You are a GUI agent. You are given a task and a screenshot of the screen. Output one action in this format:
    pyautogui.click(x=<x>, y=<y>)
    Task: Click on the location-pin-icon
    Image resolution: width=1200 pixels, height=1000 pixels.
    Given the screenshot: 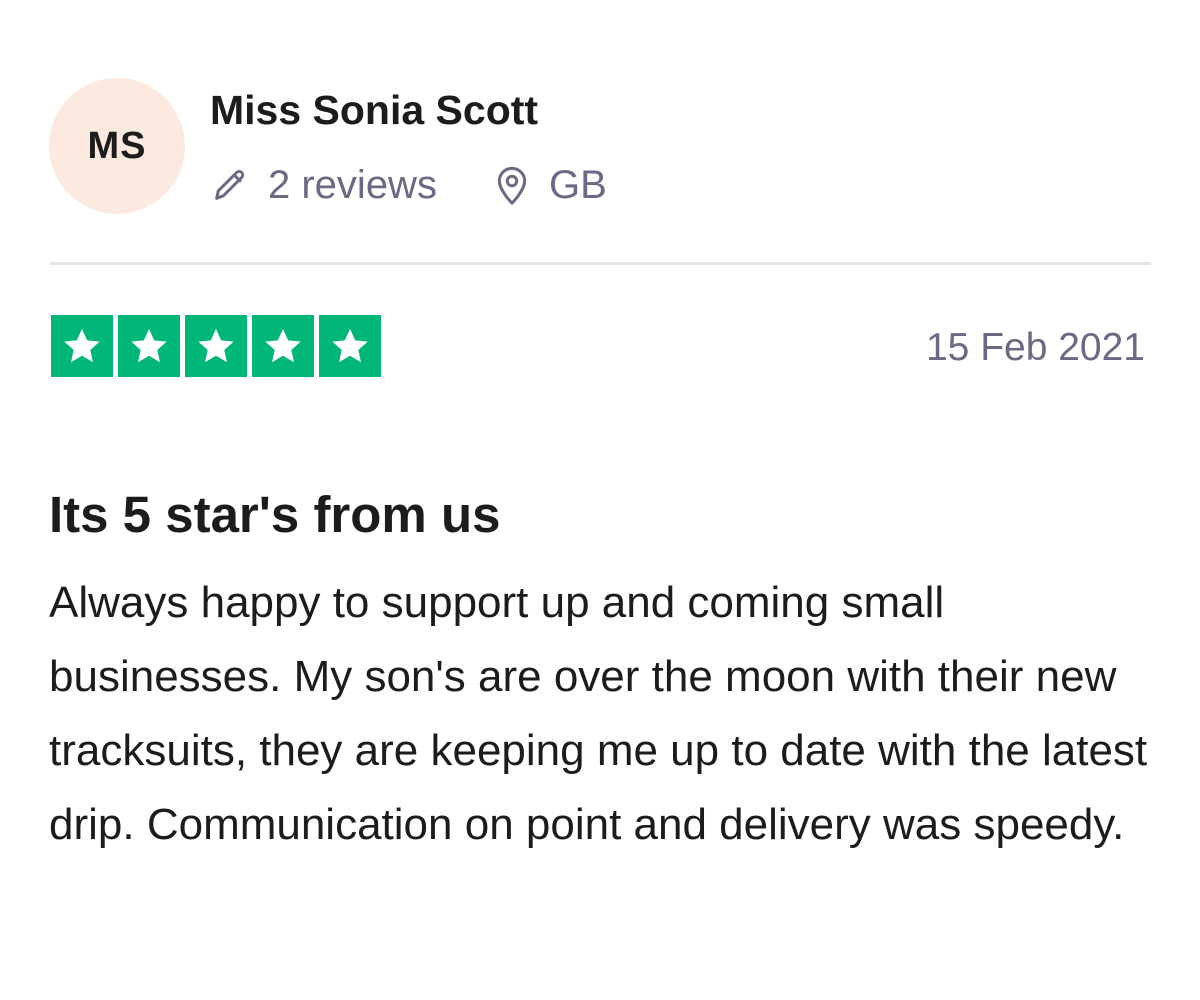 What is the action you would take?
    pyautogui.click(x=512, y=185)
    